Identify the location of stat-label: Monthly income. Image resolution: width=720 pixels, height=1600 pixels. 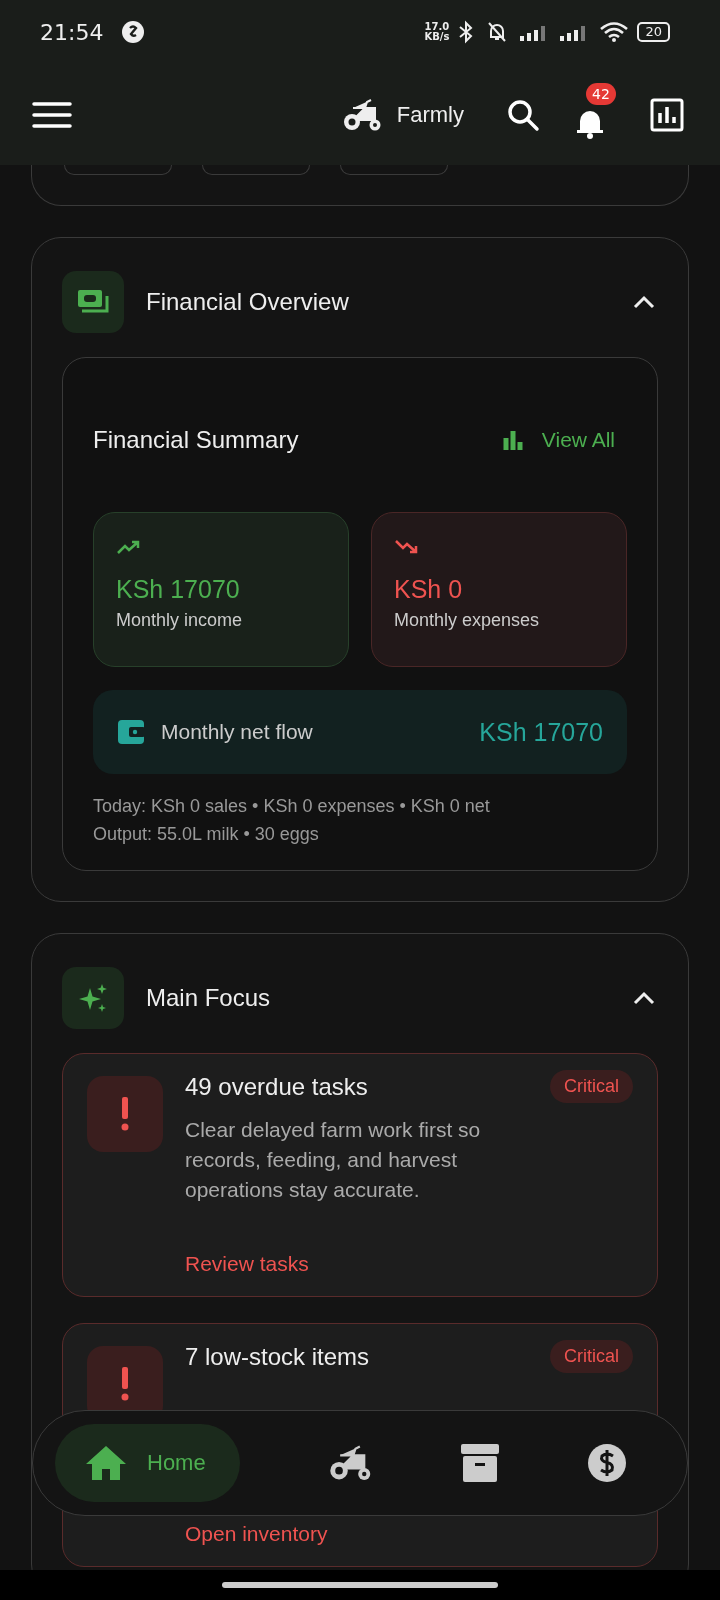
(179, 620).